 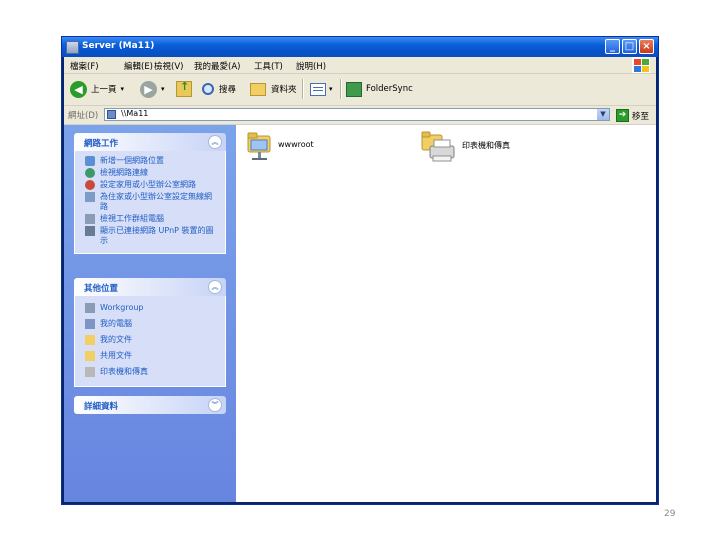 I want to click on views-icon, so click(x=318, y=89).